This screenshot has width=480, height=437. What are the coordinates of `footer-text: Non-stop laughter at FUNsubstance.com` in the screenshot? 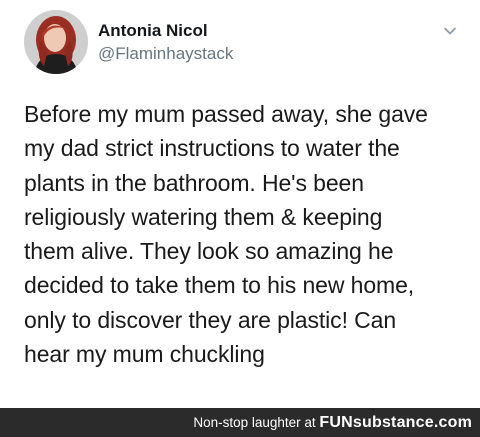 It's located at (332, 423).